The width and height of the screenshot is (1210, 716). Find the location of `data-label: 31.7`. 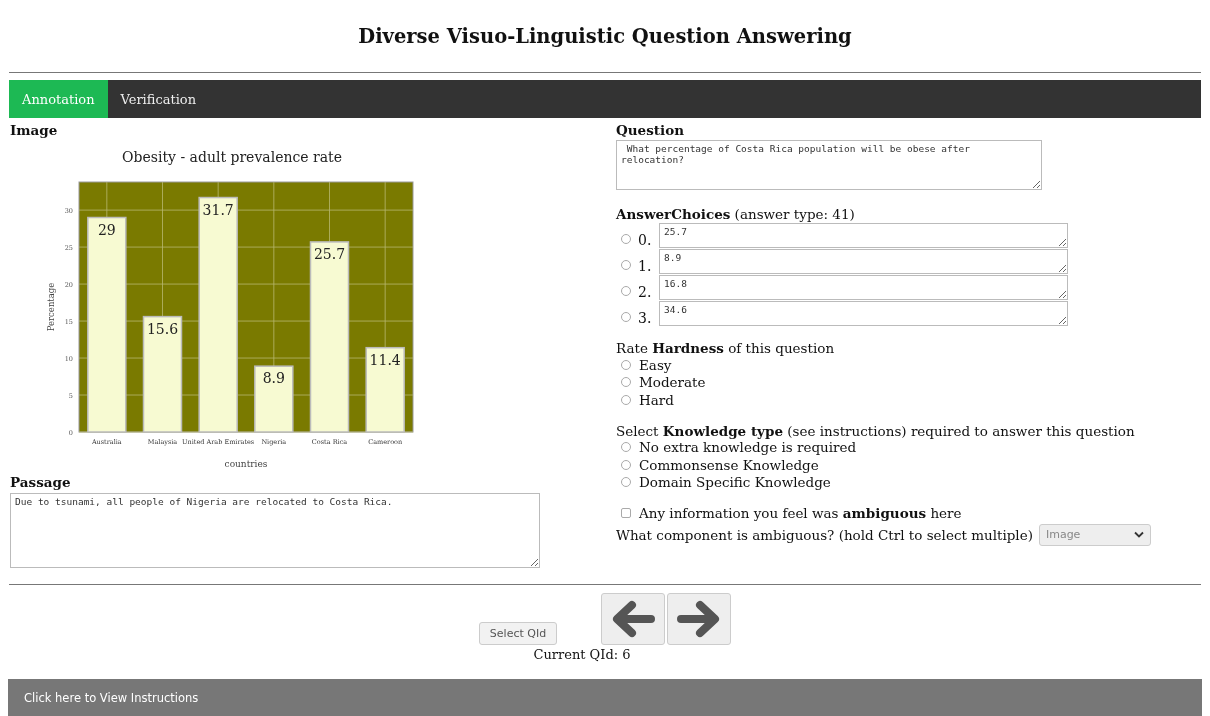

data-label: 31.7 is located at coordinates (218, 209).